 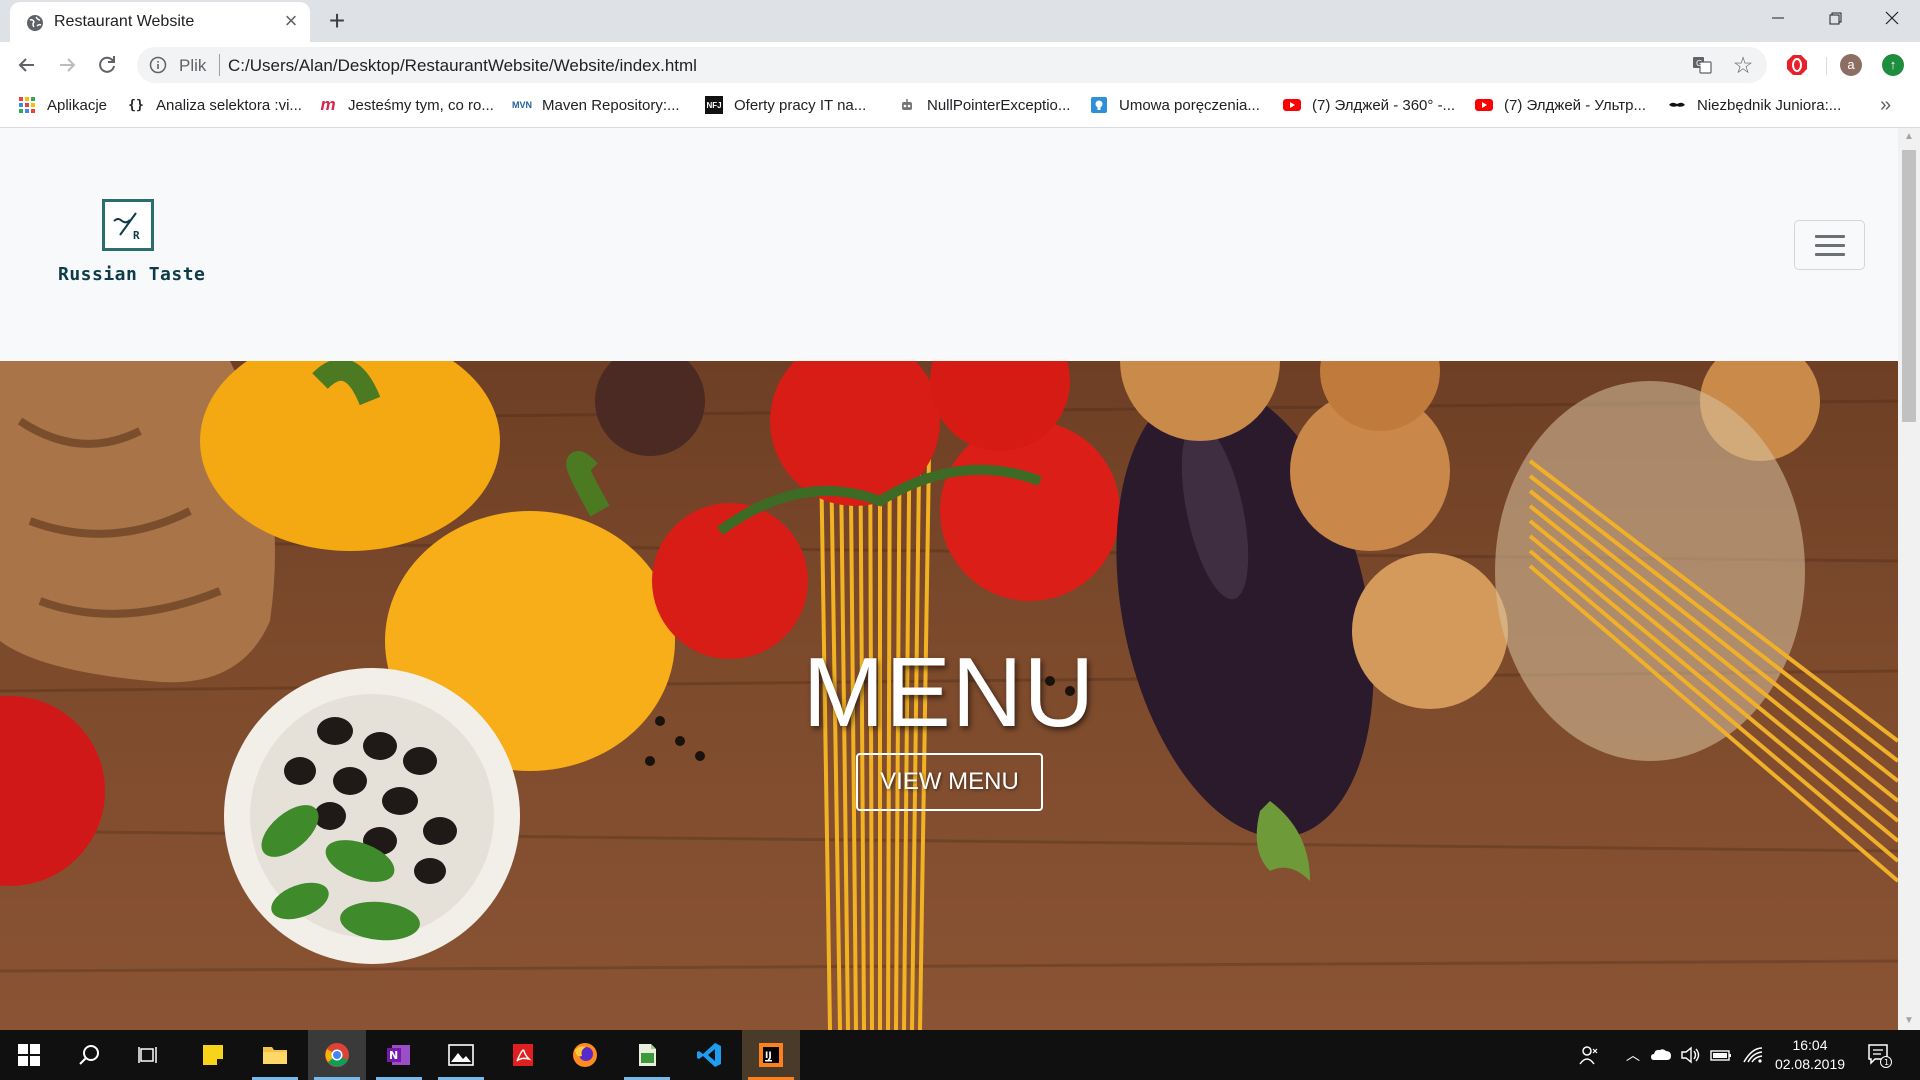 What do you see at coordinates (107, 65) in the screenshot?
I see `reload-icon` at bounding box center [107, 65].